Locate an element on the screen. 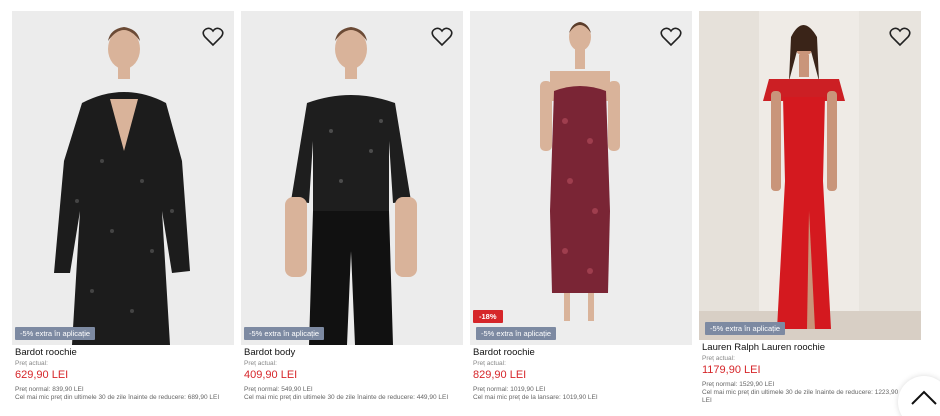 The height and width of the screenshot is (416, 940). product-name: Lauren Ralph Lauren roochie is located at coordinates (810, 347).